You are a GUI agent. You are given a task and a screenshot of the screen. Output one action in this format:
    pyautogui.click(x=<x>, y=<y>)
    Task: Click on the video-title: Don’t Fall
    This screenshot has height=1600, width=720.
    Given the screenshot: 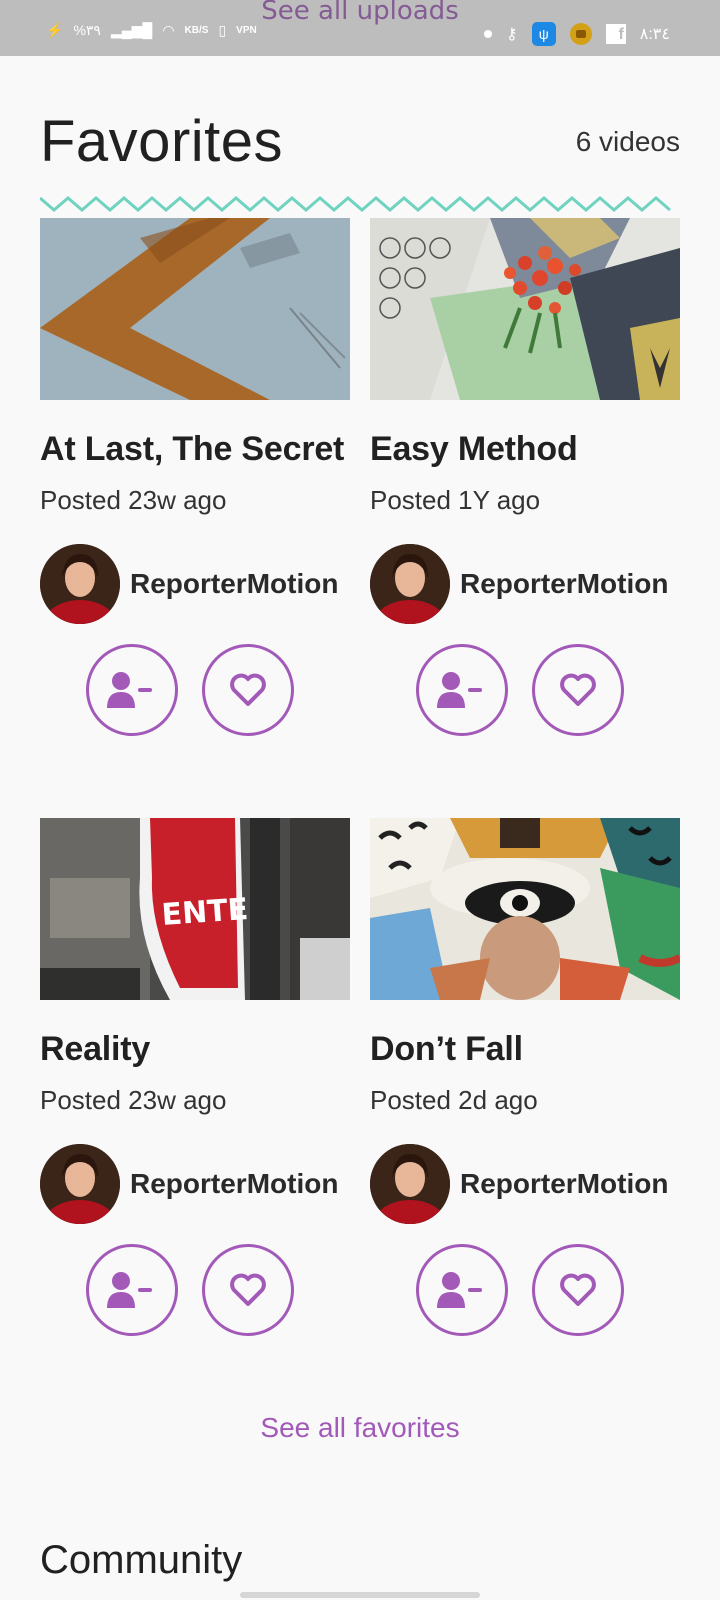 What is the action you would take?
    pyautogui.click(x=525, y=1049)
    